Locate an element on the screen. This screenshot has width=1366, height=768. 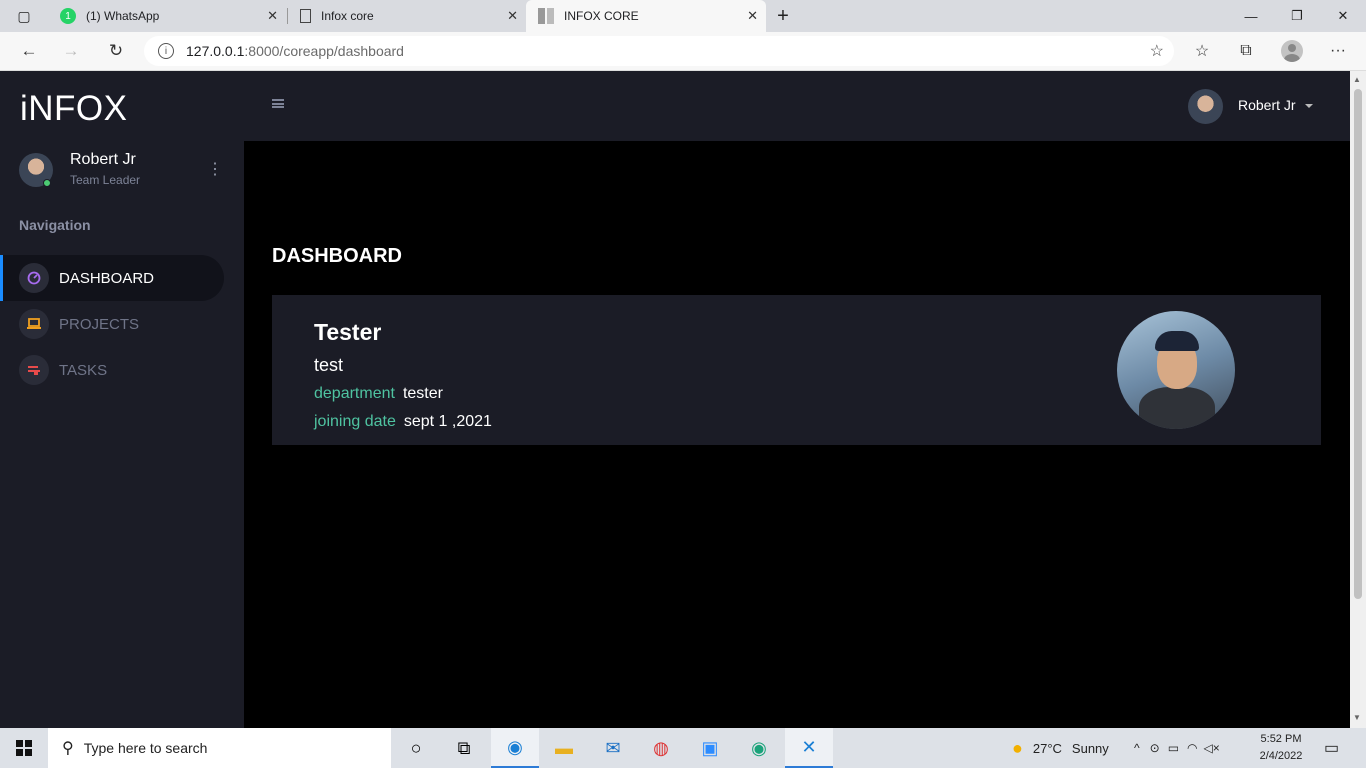
employee-name: Tester is located at coordinates (348, 332).